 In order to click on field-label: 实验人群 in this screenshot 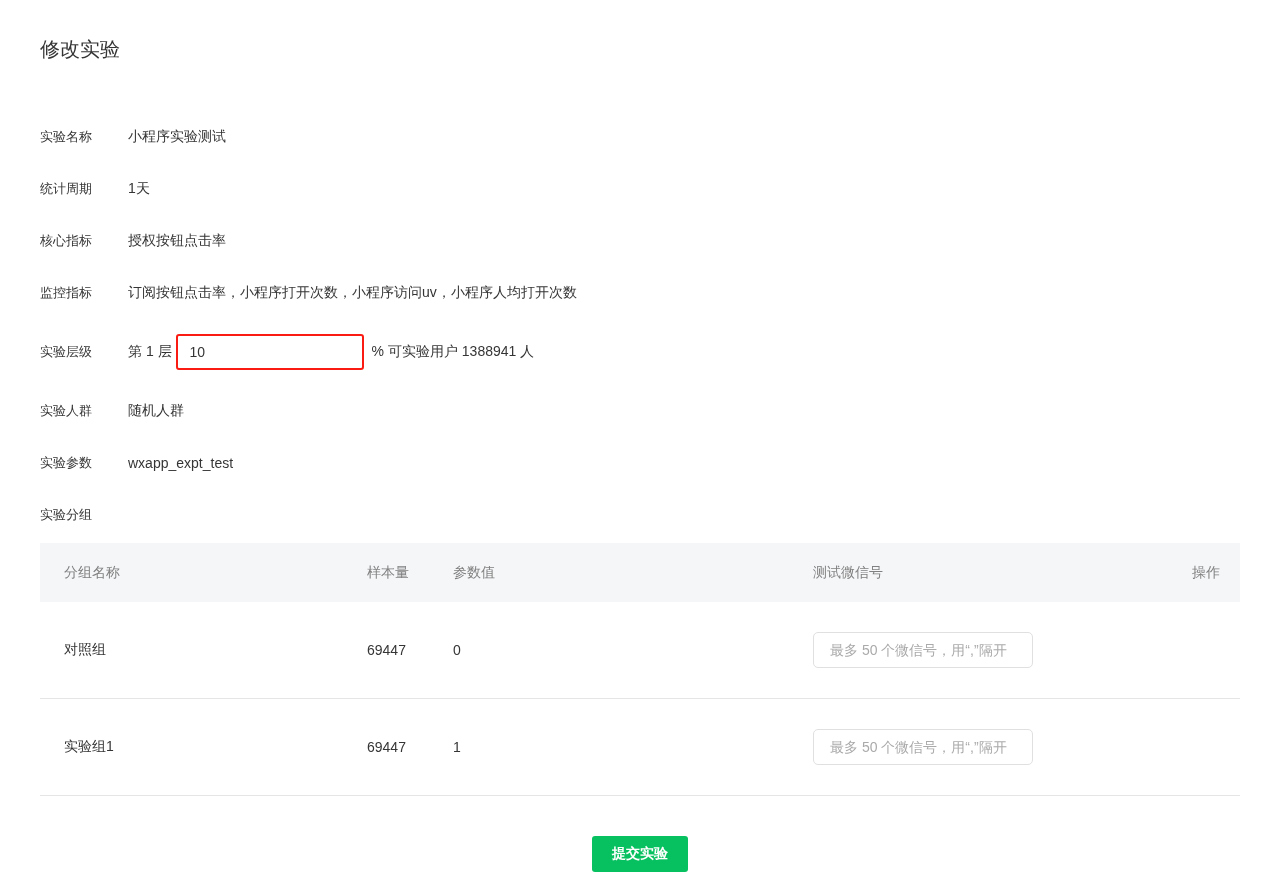, I will do `click(66, 411)`.